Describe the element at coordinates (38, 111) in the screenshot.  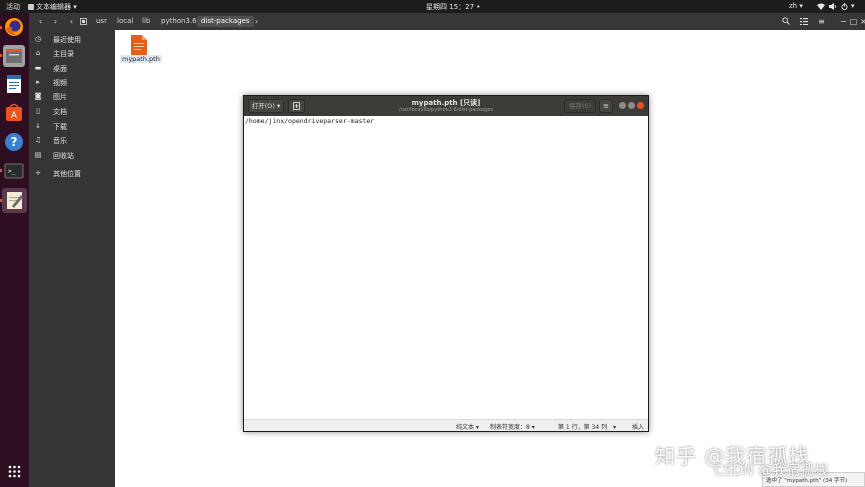
I see `document-icon: ▯` at that location.